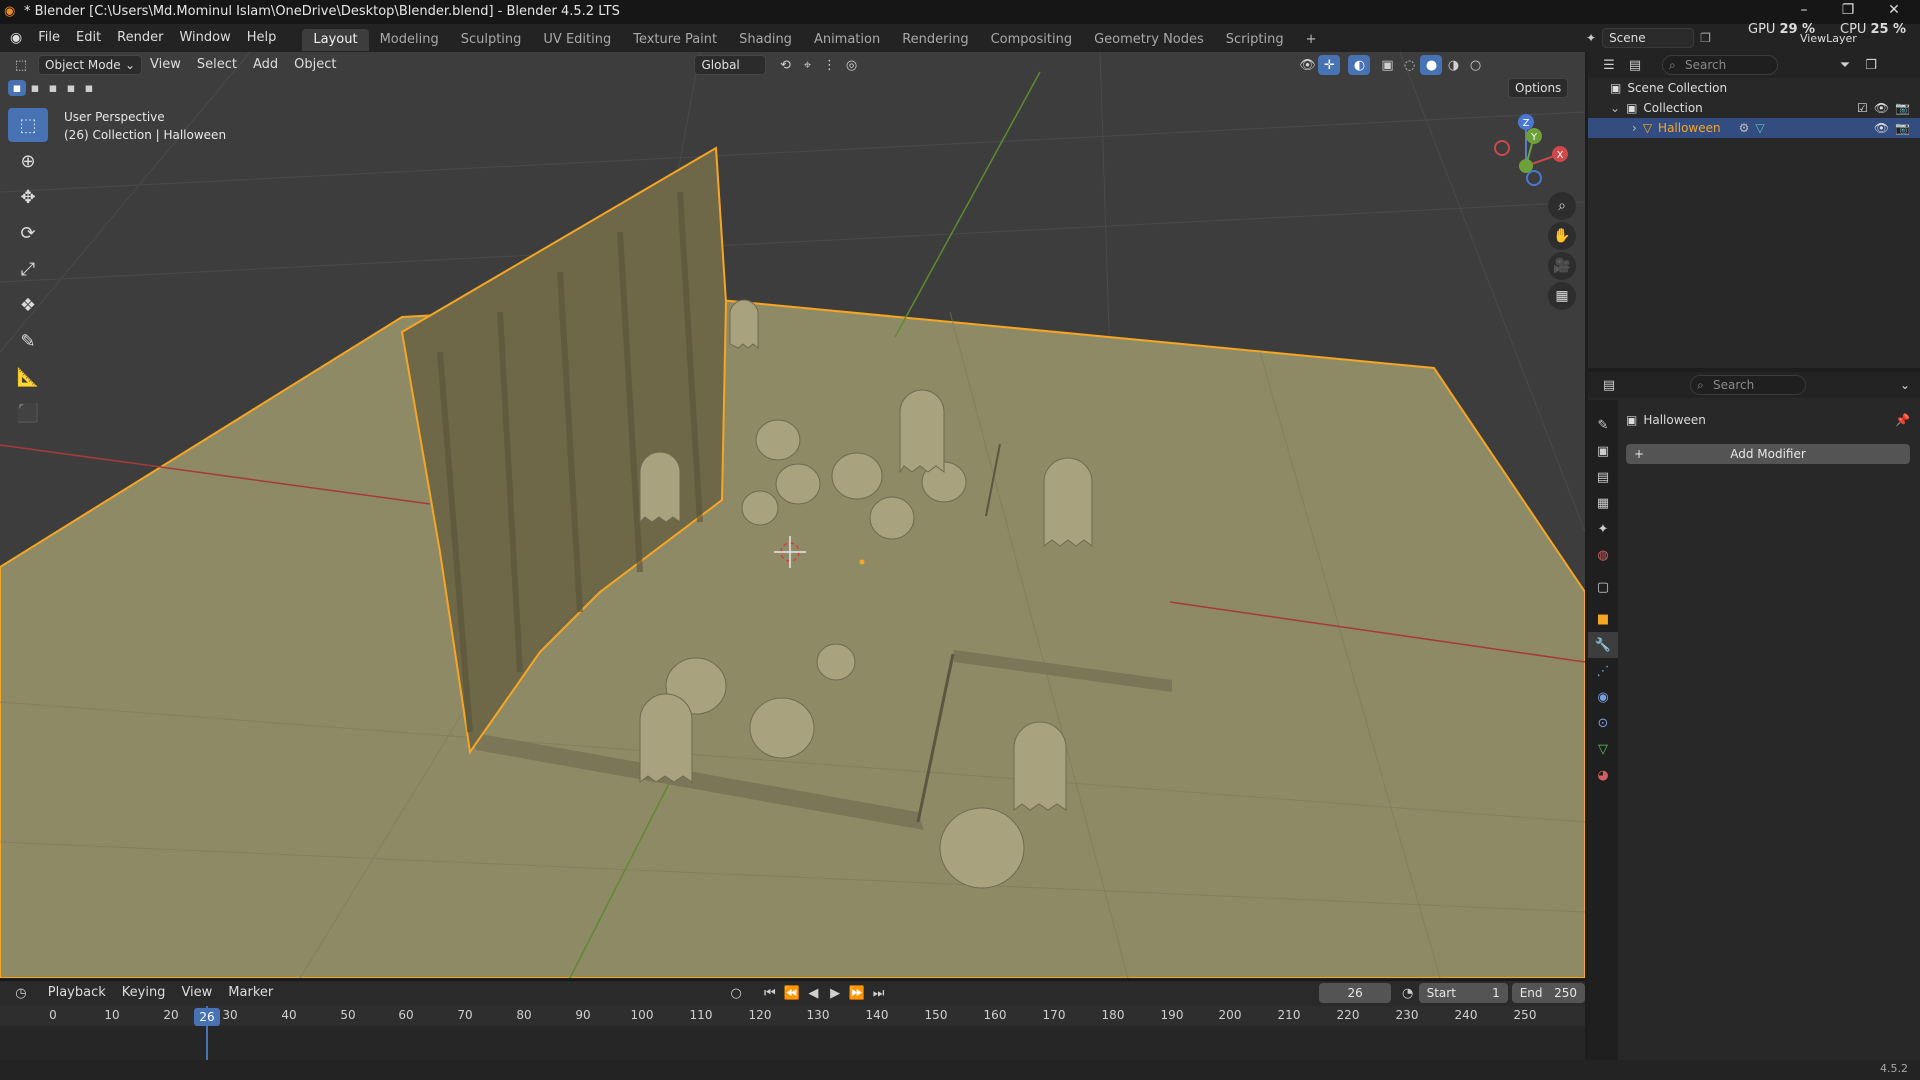 The height and width of the screenshot is (1080, 1920). What do you see at coordinates (1359, 65) in the screenshot?
I see `overlays-icon: ◐` at bounding box center [1359, 65].